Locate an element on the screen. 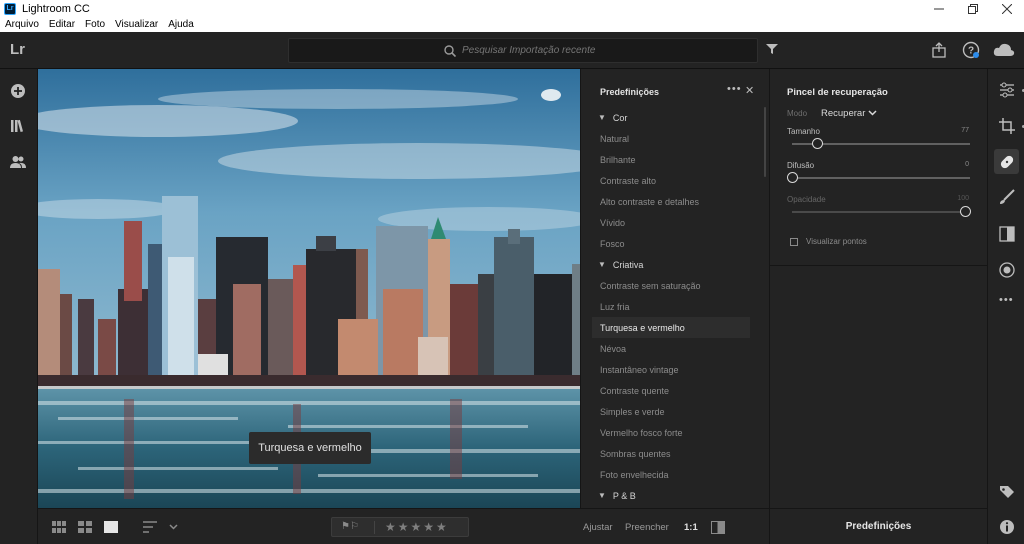  info-icon is located at coordinates (1007, 527).